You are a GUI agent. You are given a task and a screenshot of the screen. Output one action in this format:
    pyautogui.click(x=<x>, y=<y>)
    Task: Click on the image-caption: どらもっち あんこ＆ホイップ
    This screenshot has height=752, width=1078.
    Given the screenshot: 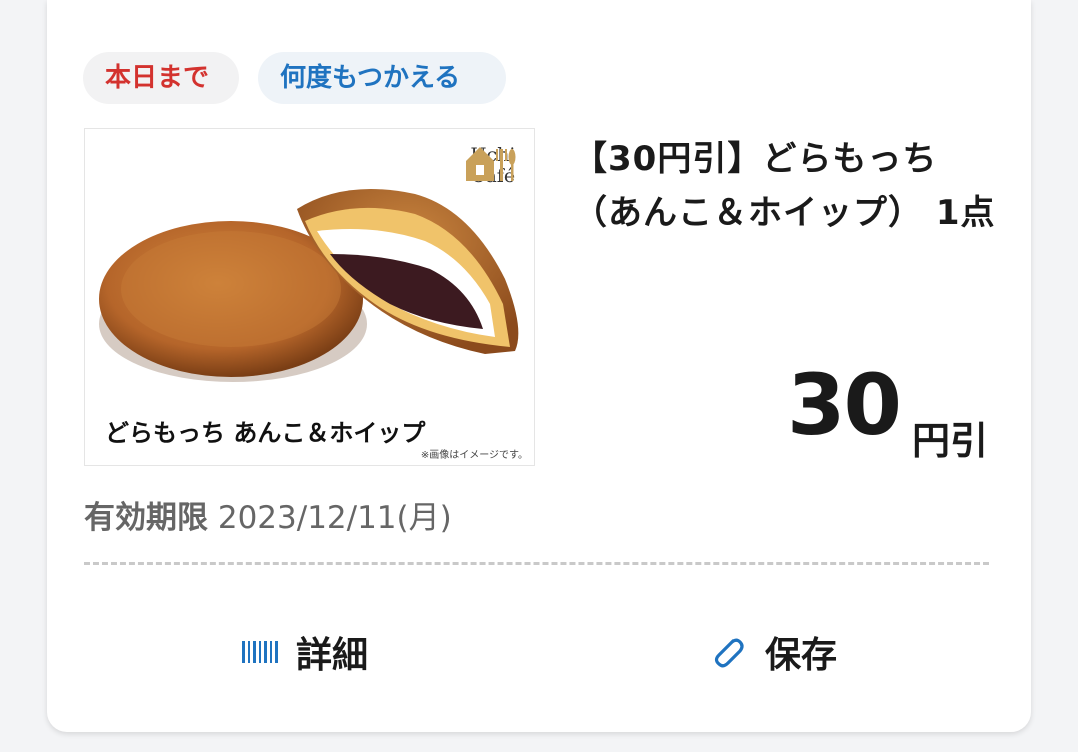 What is the action you would take?
    pyautogui.click(x=265, y=433)
    